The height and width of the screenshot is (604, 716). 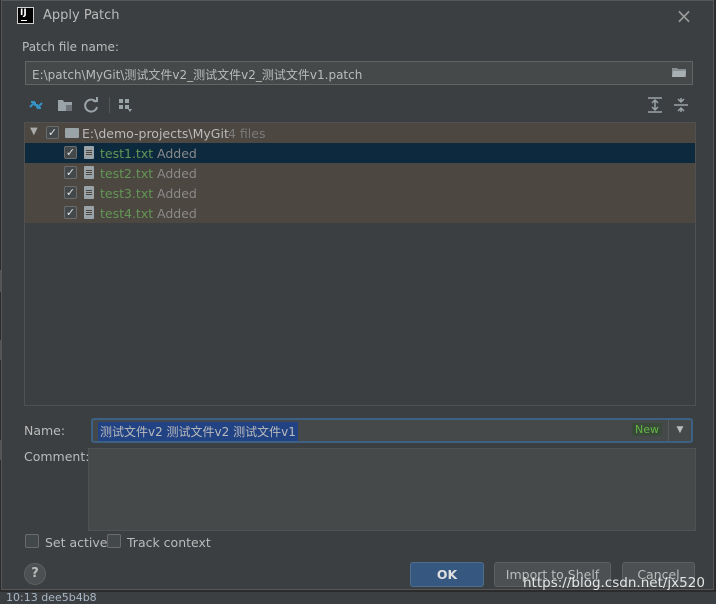 What do you see at coordinates (392, 489) in the screenshot?
I see `comment-textarea` at bounding box center [392, 489].